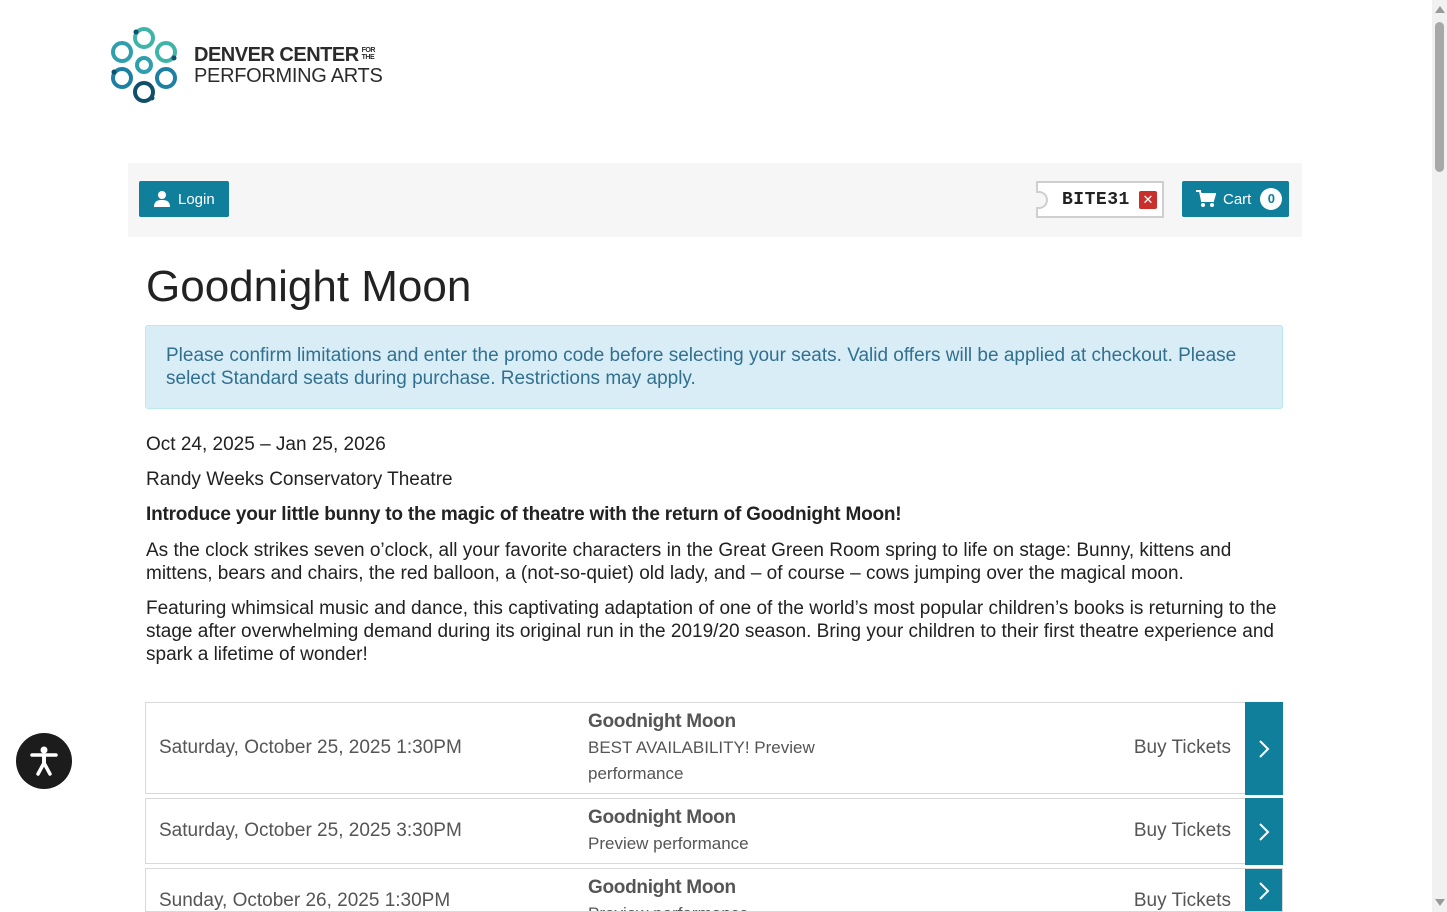 The width and height of the screenshot is (1447, 912). I want to click on page-scrollbar, so click(1439, 456).